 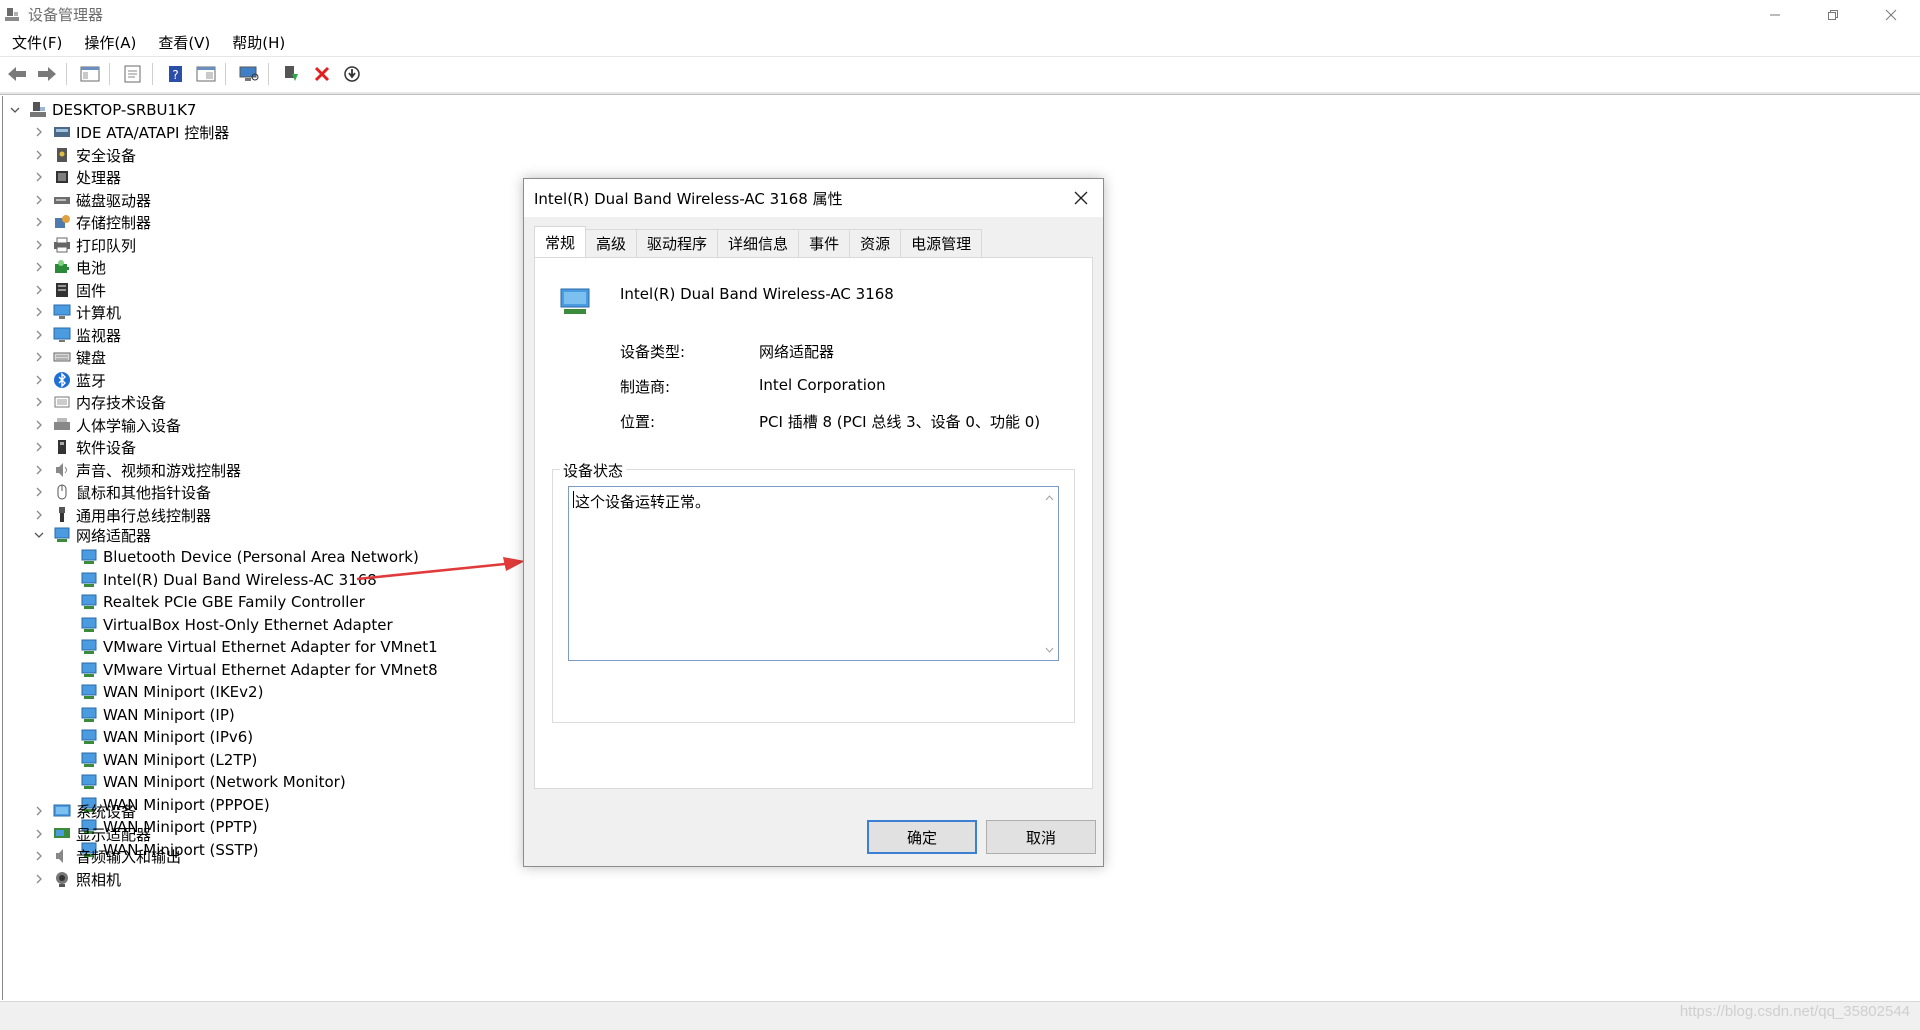 What do you see at coordinates (183, 42) in the screenshot?
I see `menu-view: 查看(V)` at bounding box center [183, 42].